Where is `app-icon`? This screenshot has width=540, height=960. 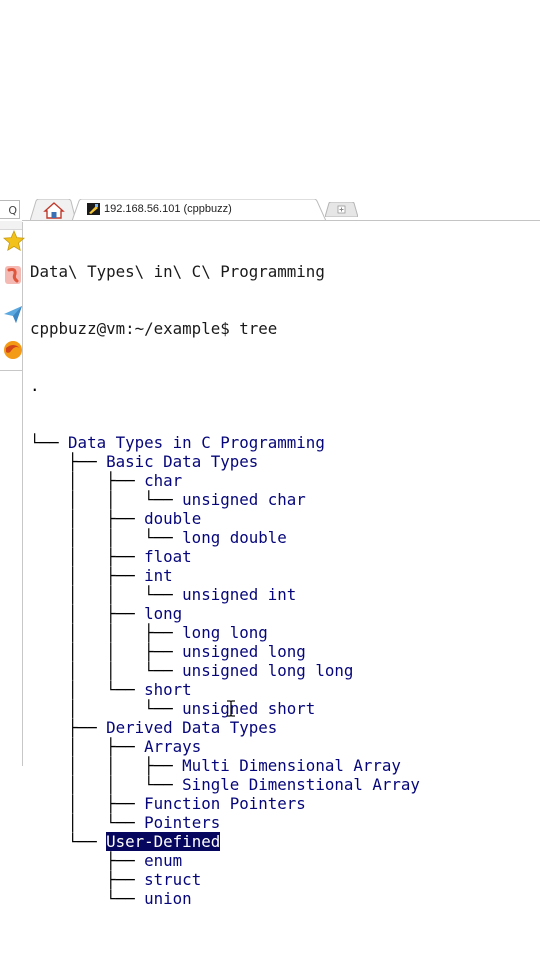
app-icon is located at coordinates (13, 275).